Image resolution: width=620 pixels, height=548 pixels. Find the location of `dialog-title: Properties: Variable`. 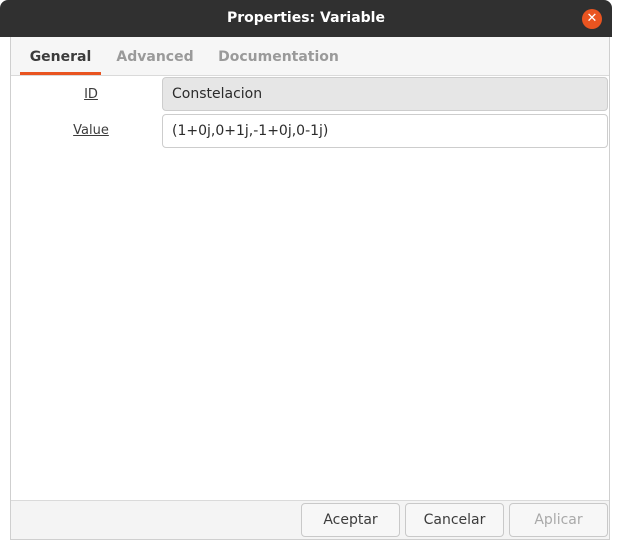

dialog-title: Properties: Variable is located at coordinates (306, 18).